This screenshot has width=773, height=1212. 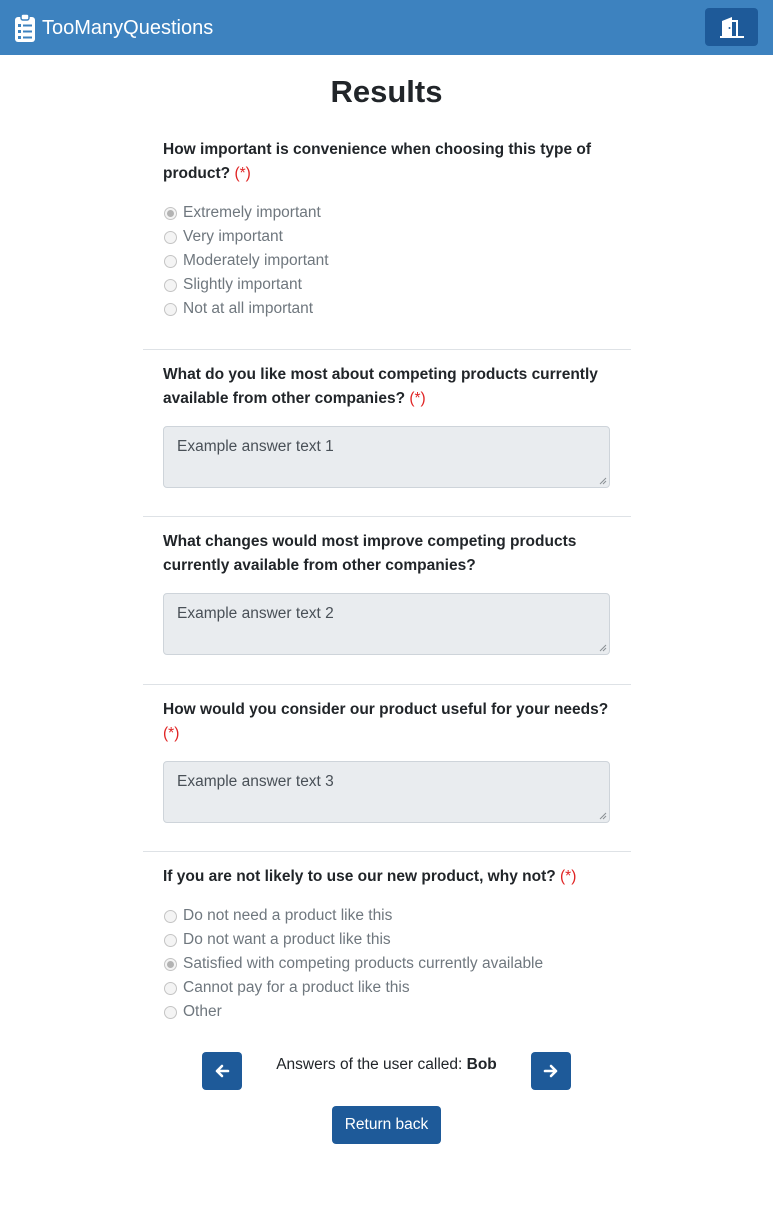 What do you see at coordinates (233, 236) in the screenshot?
I see `option-label: Very important` at bounding box center [233, 236].